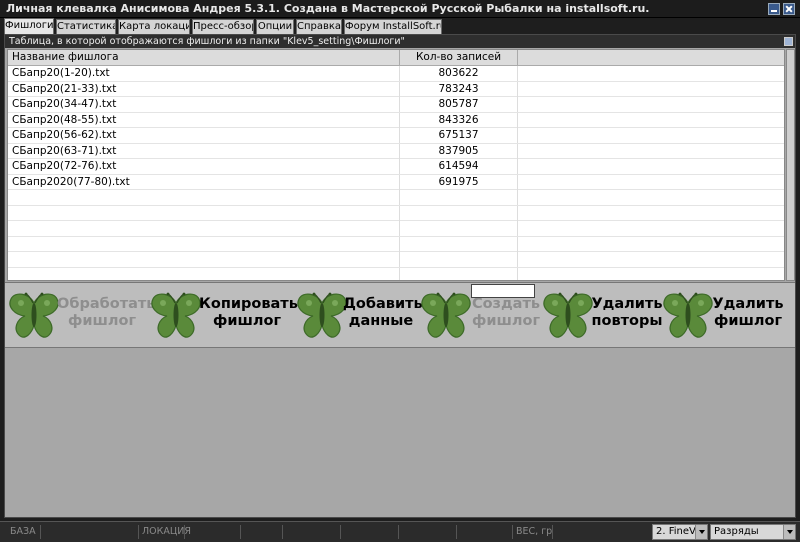  I want to click on tab-forum: Форум InstallSoft.ru, so click(393, 26).